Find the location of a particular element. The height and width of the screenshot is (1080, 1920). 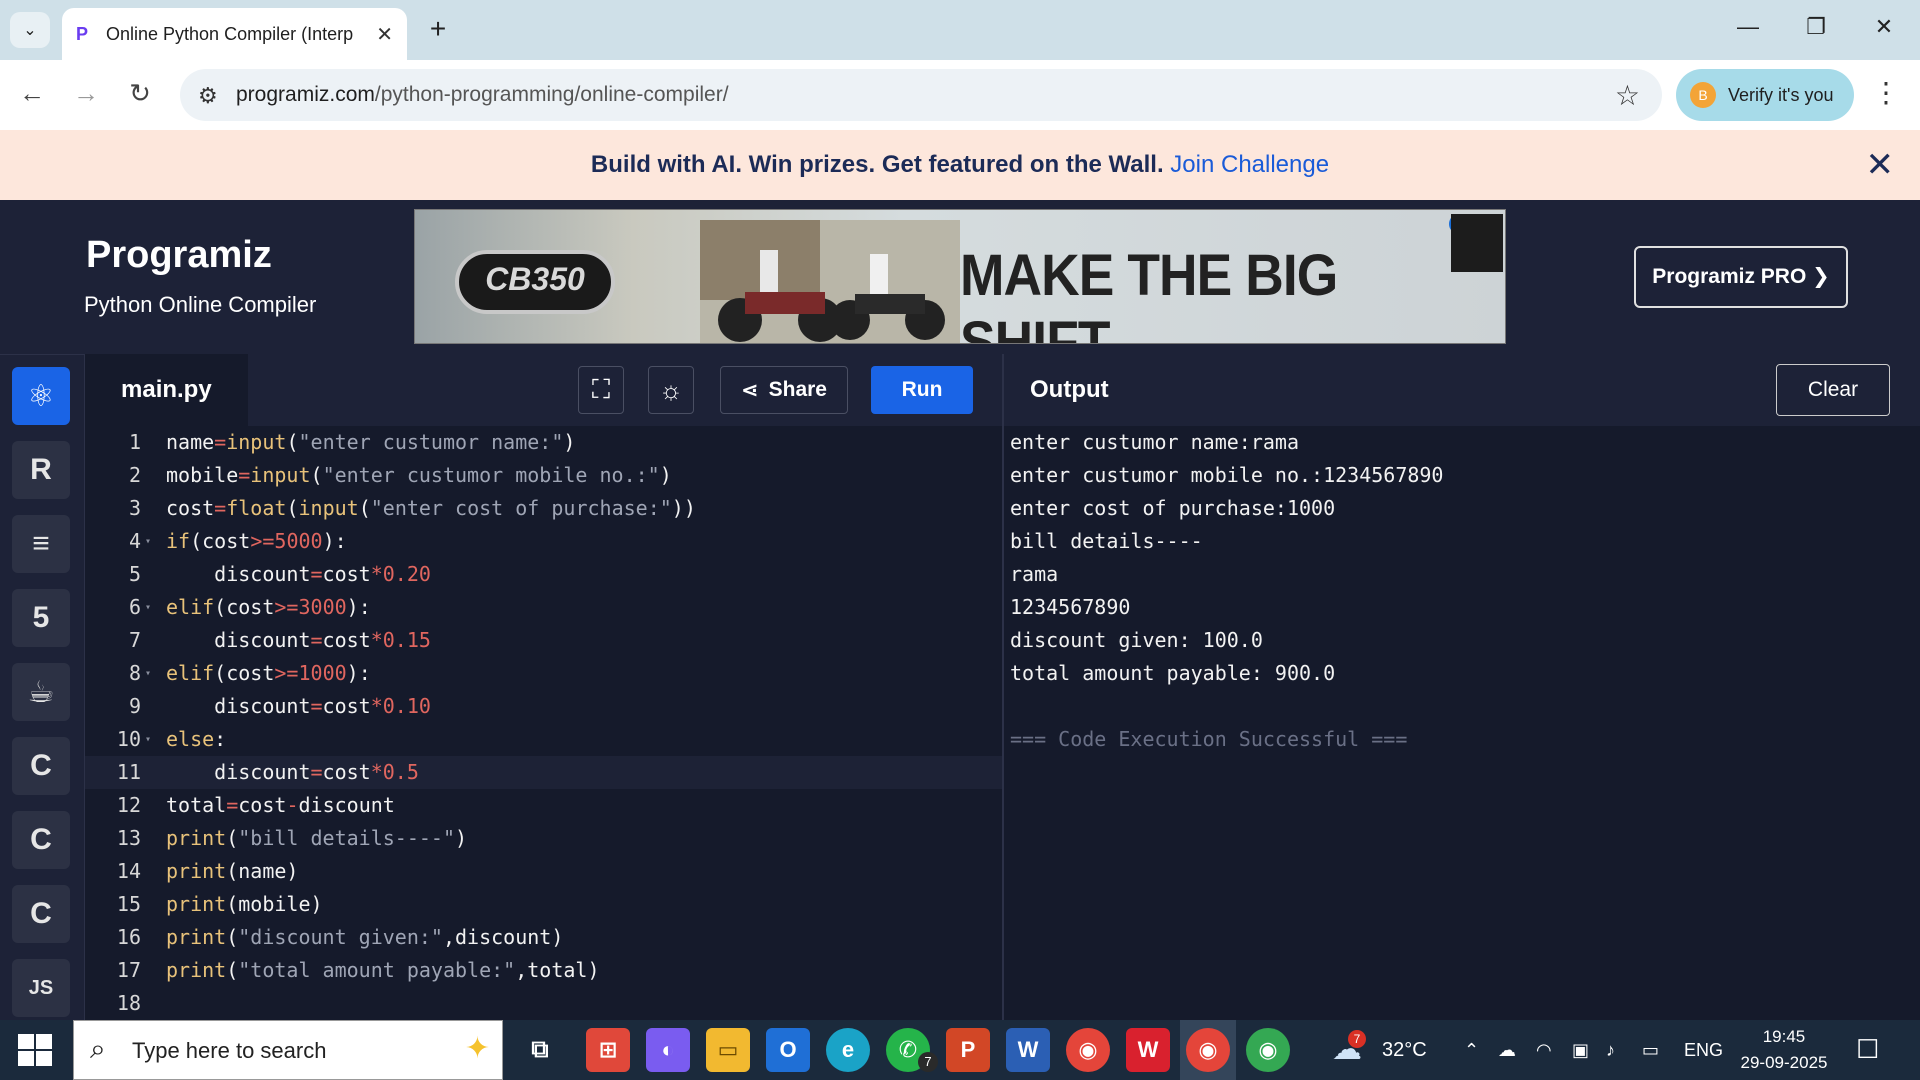

line-number: 7 is located at coordinates (134, 640).